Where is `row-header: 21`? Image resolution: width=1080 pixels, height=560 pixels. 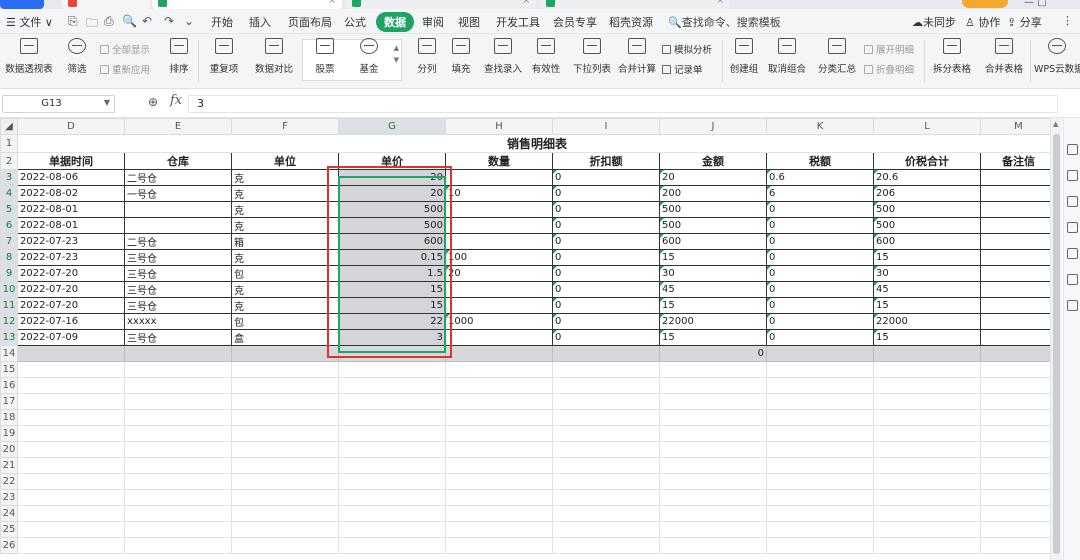 row-header: 21 is located at coordinates (9, 465).